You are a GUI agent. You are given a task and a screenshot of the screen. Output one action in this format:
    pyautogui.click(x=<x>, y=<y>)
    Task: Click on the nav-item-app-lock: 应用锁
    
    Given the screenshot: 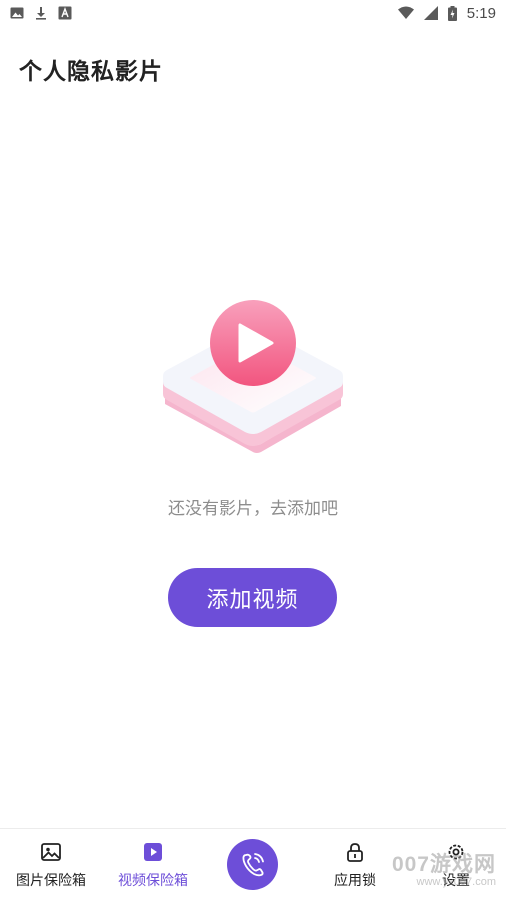 What is the action you would take?
    pyautogui.click(x=355, y=864)
    